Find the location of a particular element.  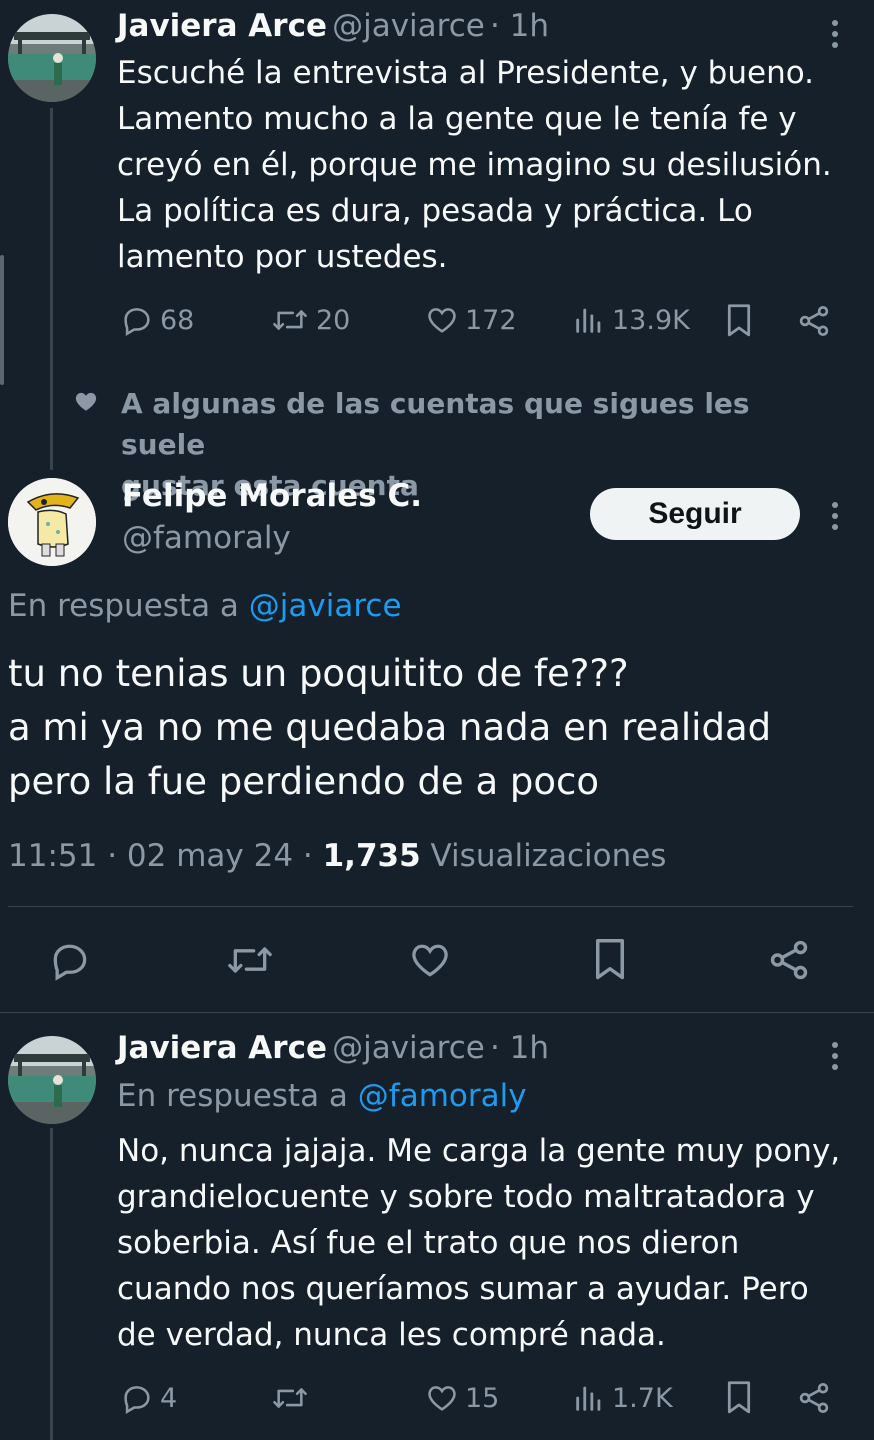

view-label: Visualizaciones is located at coordinates (543, 856).